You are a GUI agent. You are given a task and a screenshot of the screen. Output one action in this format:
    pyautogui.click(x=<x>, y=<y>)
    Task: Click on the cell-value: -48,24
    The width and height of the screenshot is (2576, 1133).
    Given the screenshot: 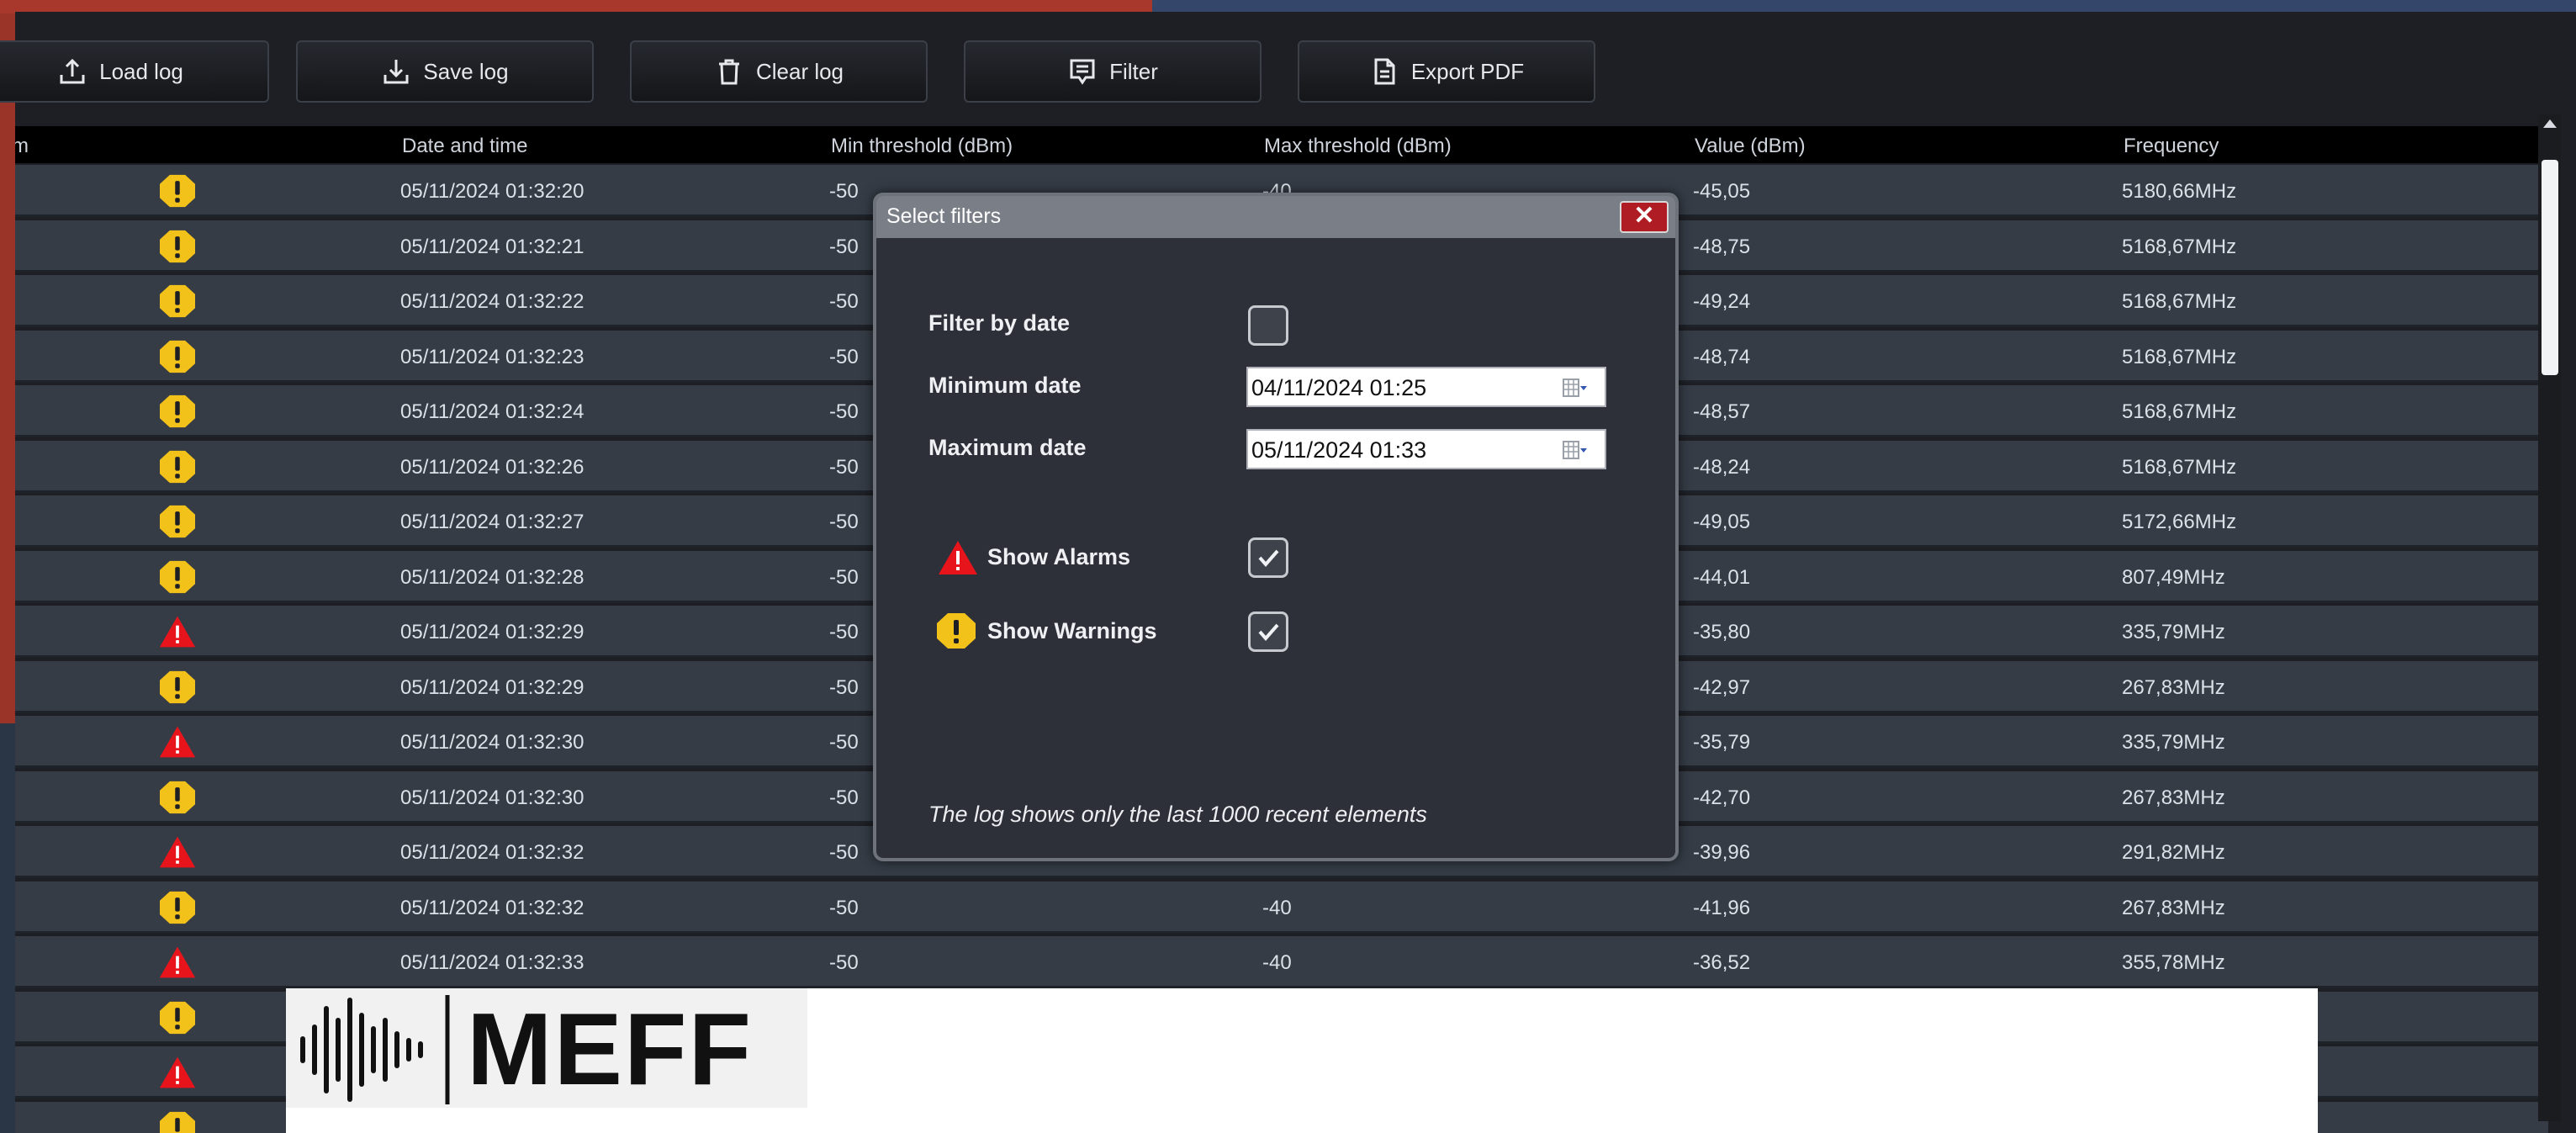 What is the action you would take?
    pyautogui.click(x=1722, y=467)
    